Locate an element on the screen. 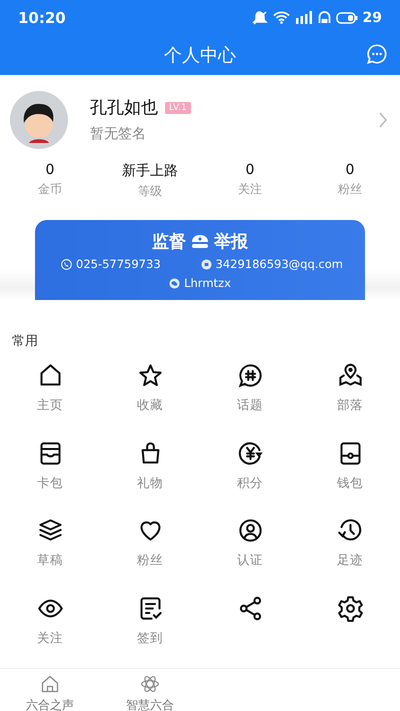  police-cap-icon is located at coordinates (200, 242).